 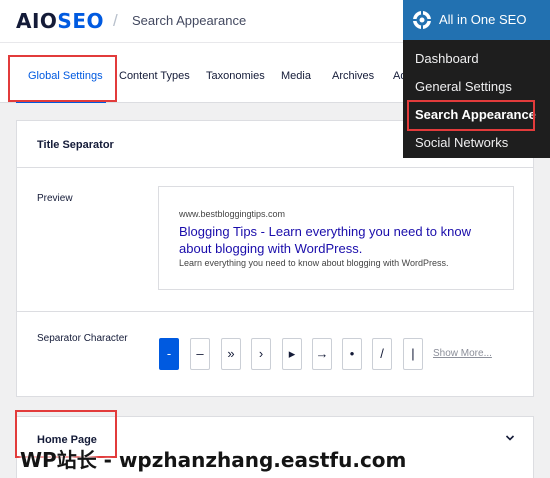 What do you see at coordinates (154, 76) in the screenshot?
I see `tab-content-types: Content Types` at bounding box center [154, 76].